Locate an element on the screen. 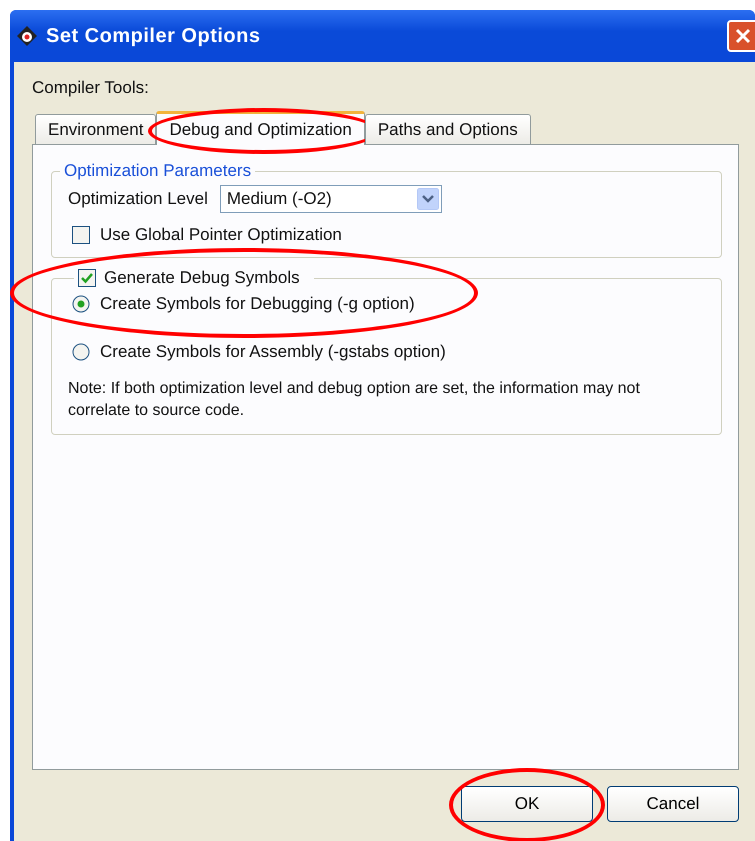 This screenshot has height=841, width=755. tab: Environment is located at coordinates (95, 129).